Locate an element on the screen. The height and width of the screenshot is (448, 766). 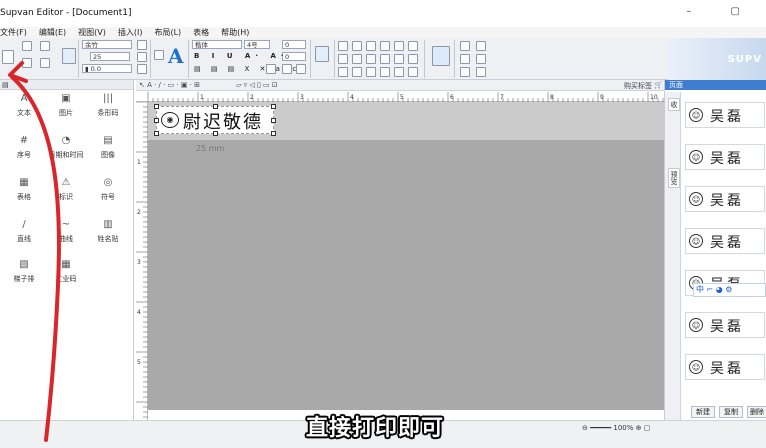
delete-button: 删除 is located at coordinates (756, 412).